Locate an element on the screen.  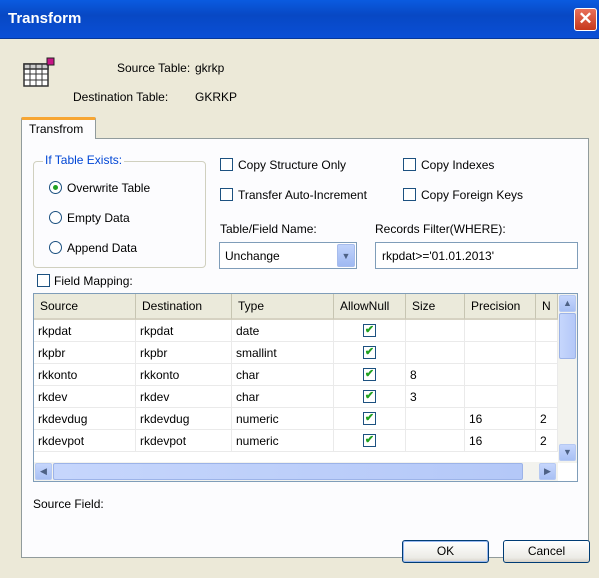
close-button: ✕ is located at coordinates (585, 19).